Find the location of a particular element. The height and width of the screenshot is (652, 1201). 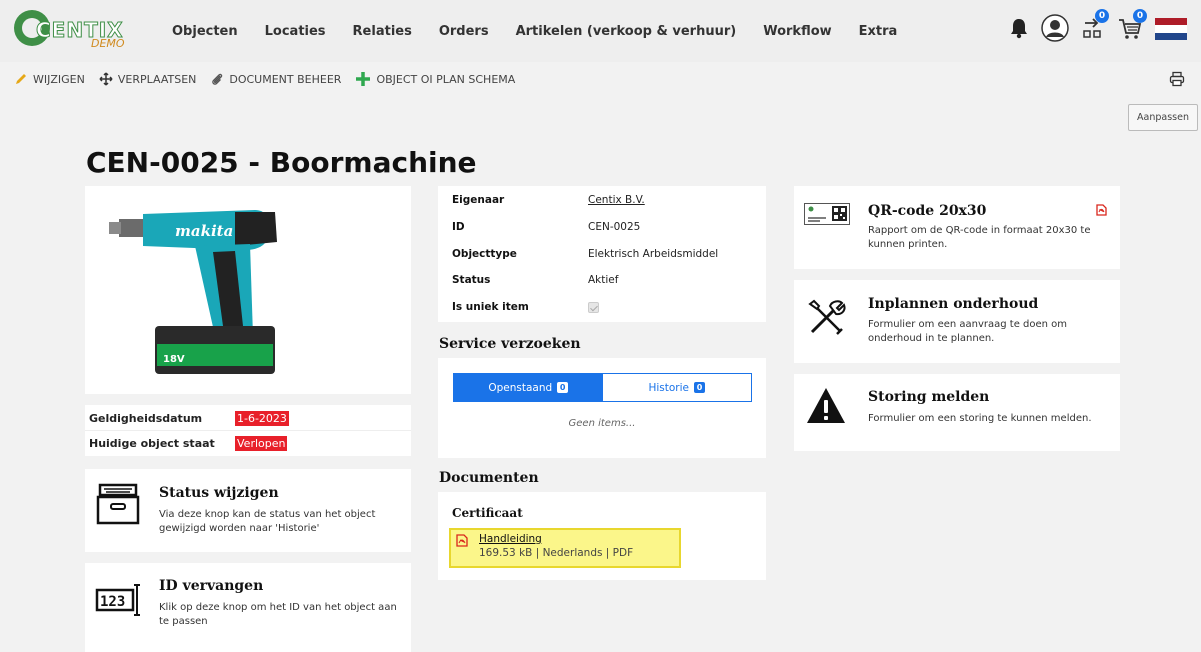

tab-open-count: 0 is located at coordinates (563, 387).